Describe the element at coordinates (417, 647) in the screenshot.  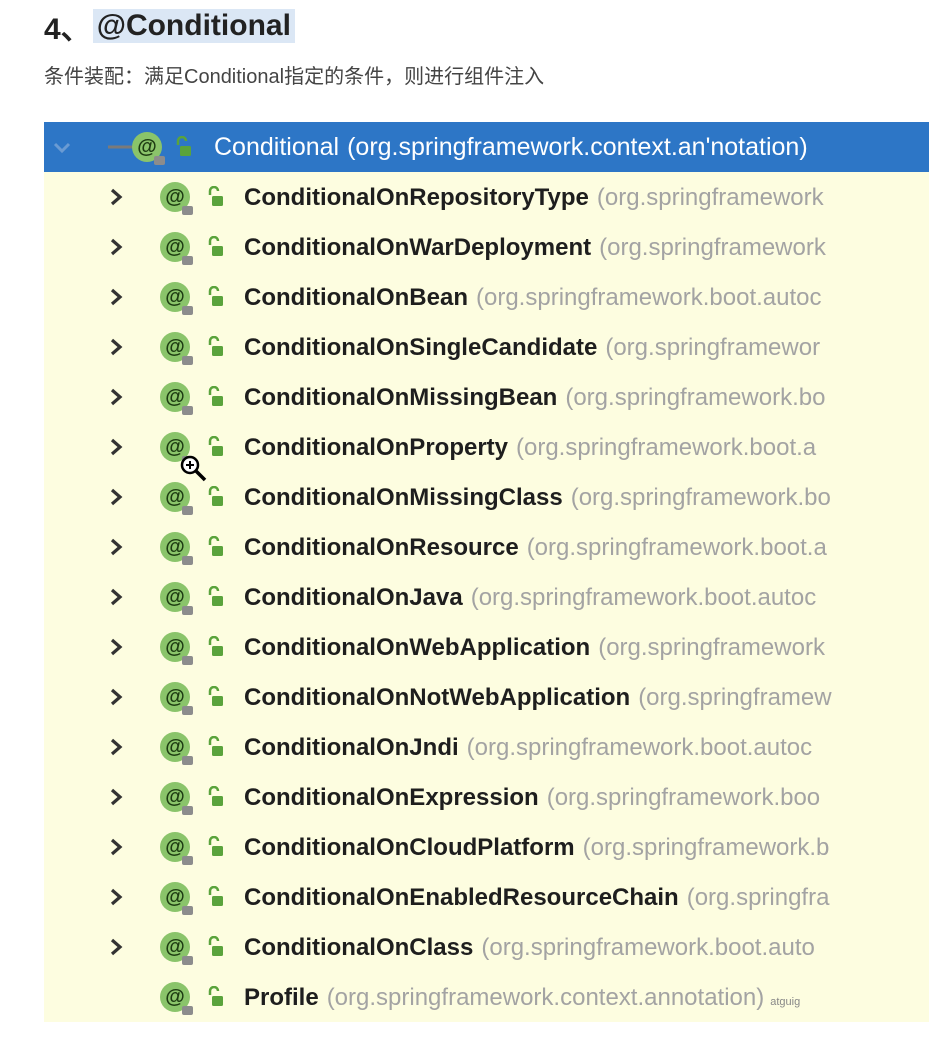
I see `type-name: ConditionalOnWebApplication` at that location.